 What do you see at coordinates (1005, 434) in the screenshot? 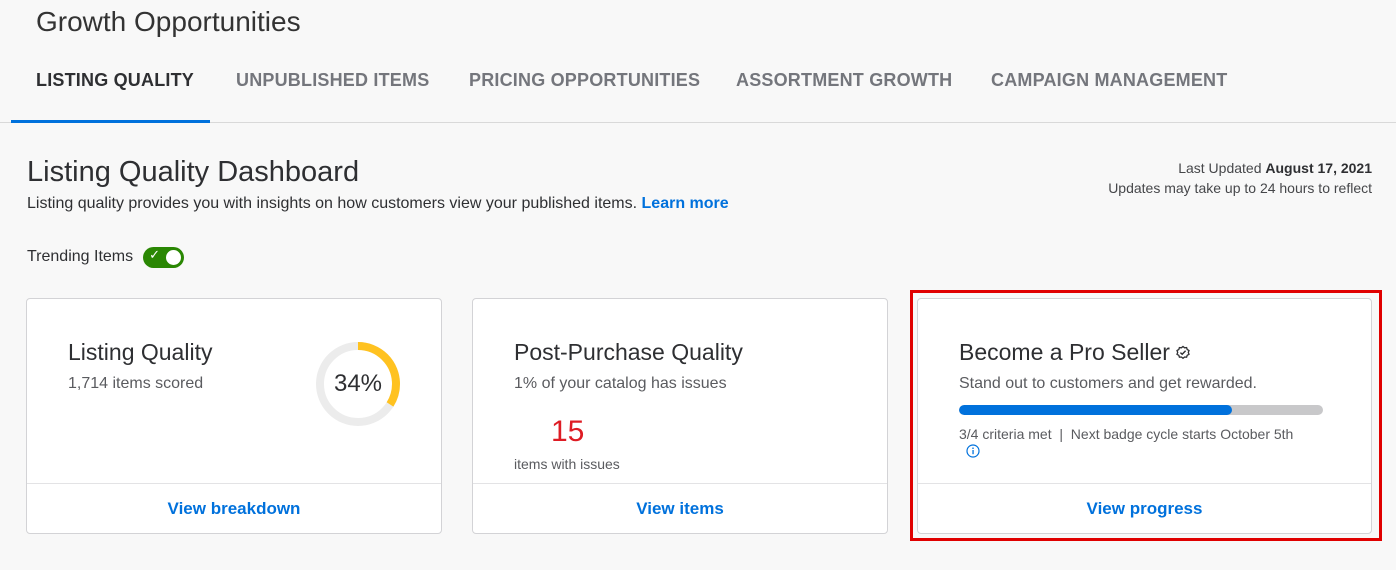
I see `criteria-met: 3/4 criteria met` at bounding box center [1005, 434].